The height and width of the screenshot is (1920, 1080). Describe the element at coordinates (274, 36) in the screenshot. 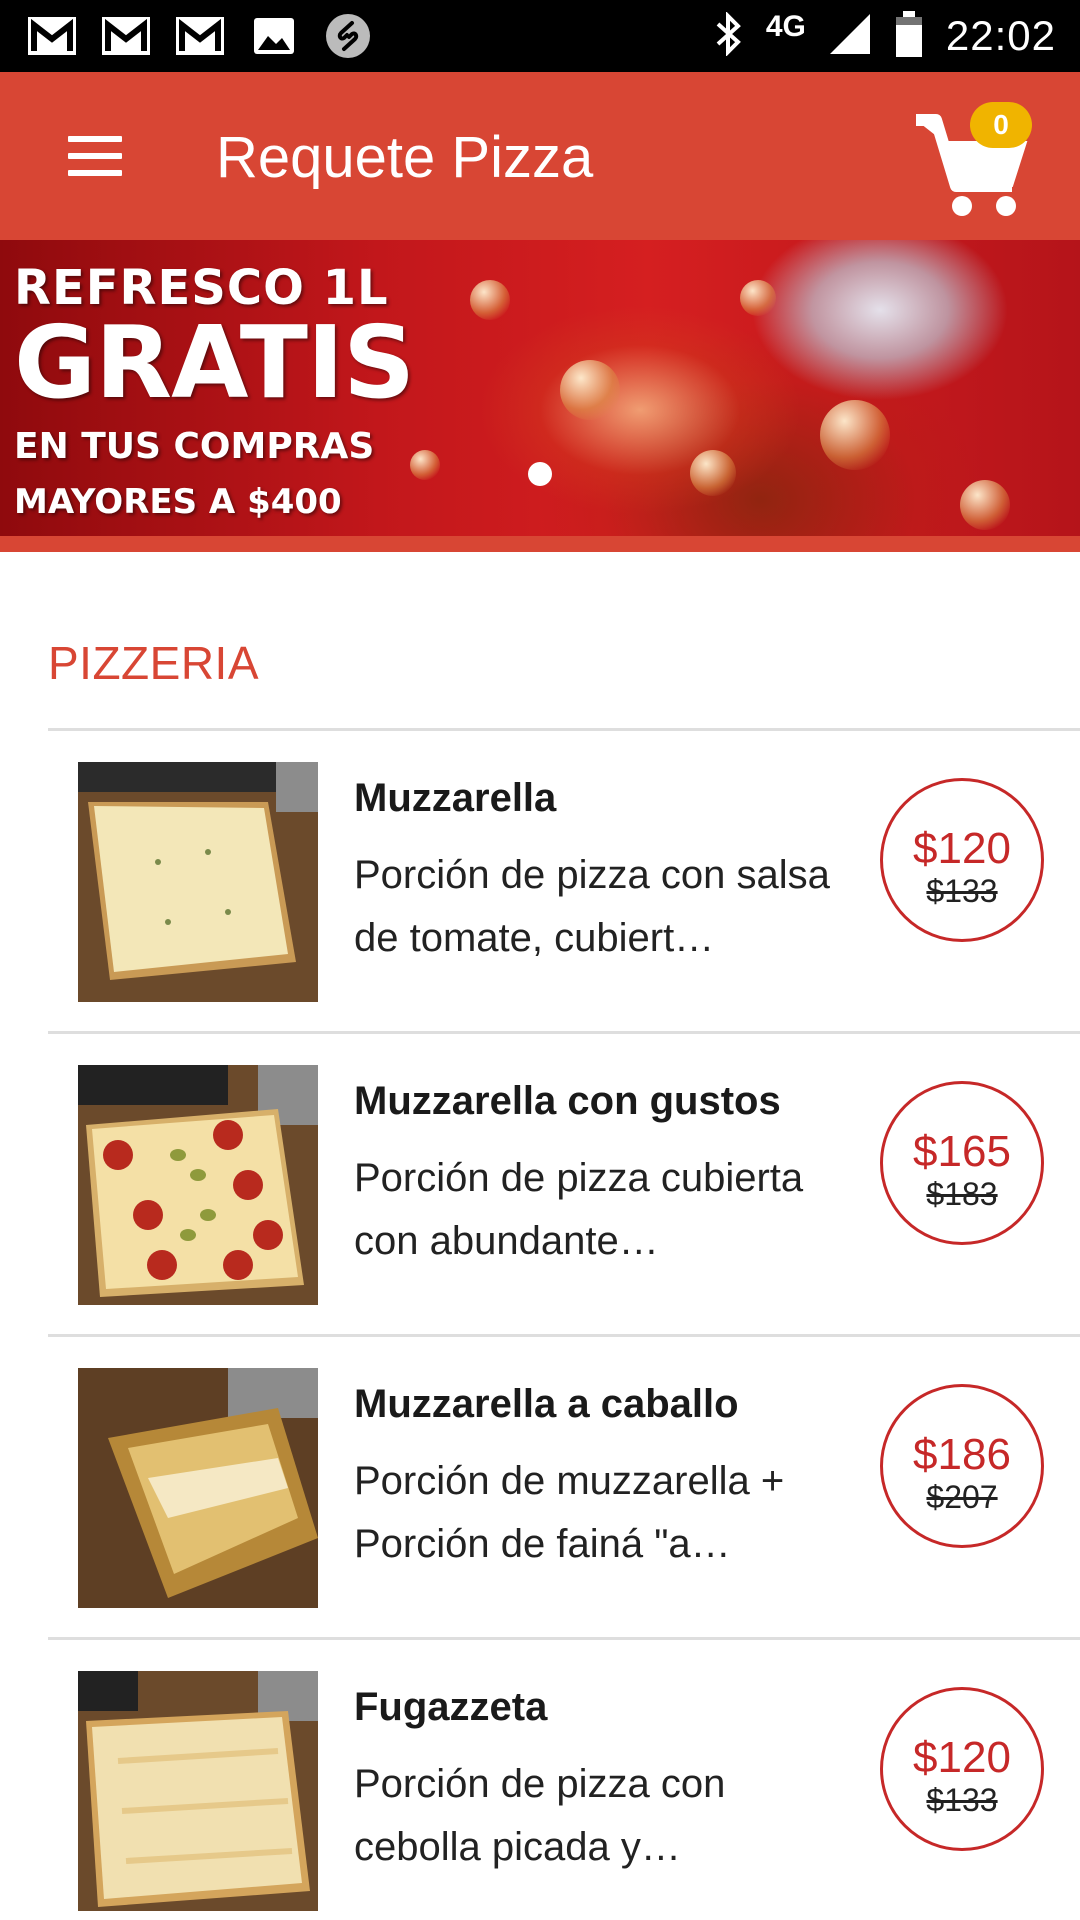

I see `image-icon` at that location.